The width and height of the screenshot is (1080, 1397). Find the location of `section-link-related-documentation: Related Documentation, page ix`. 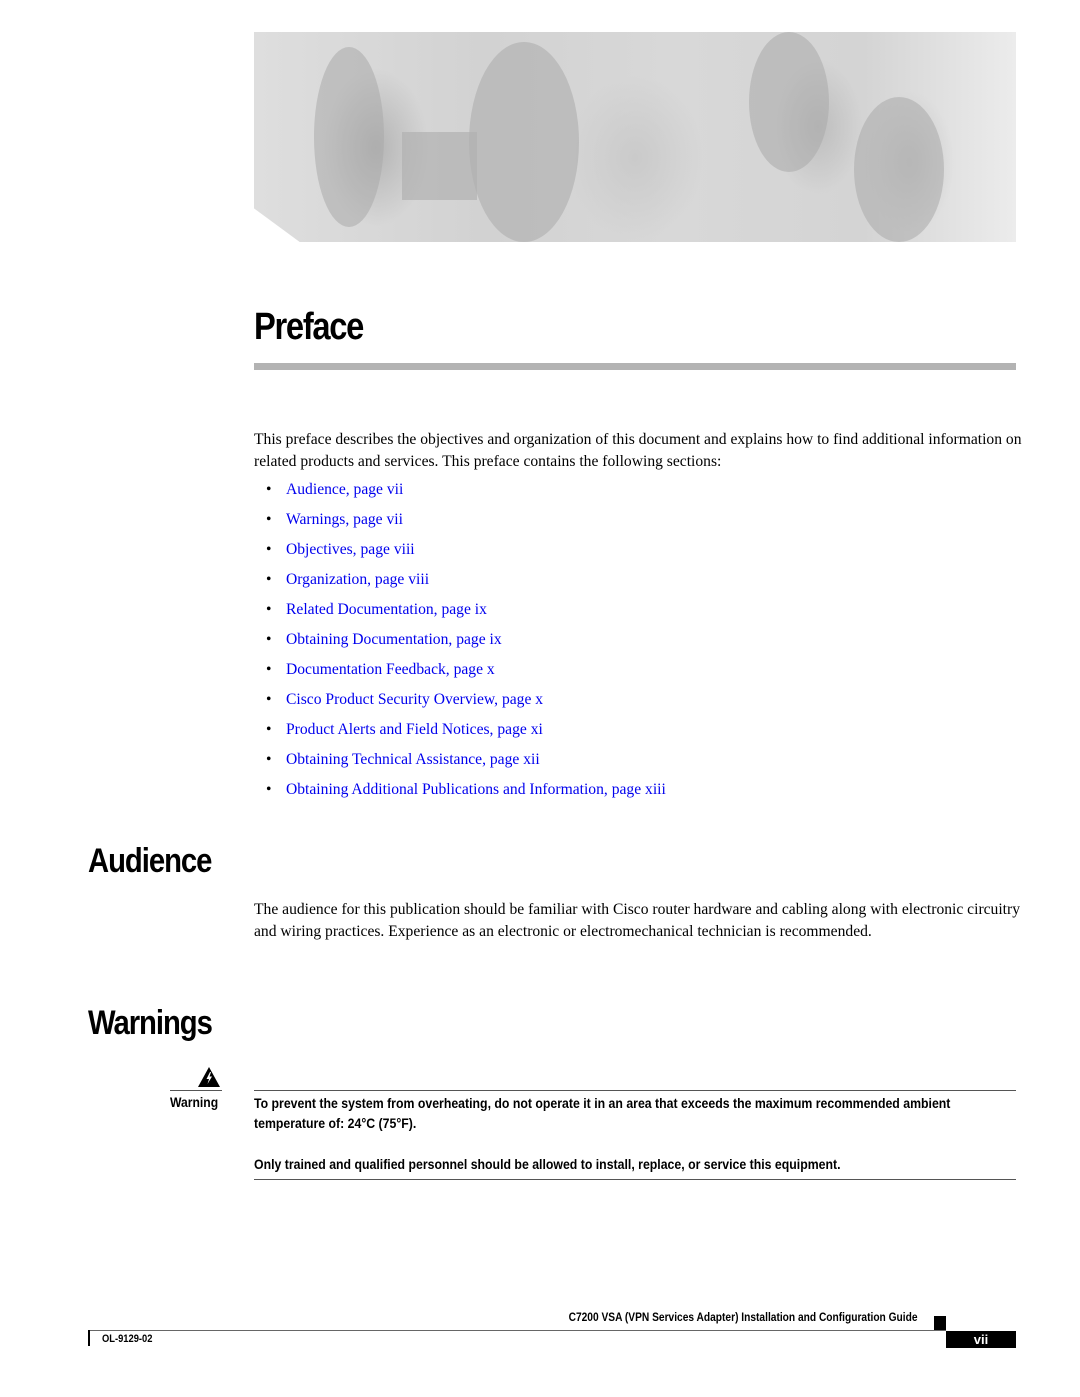

section-link-related-documentation: Related Documentation, page ix is located at coordinates (386, 609).